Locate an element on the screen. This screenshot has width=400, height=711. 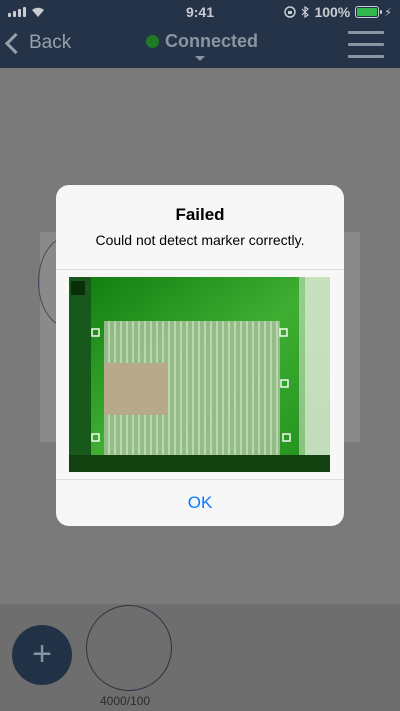
connected-dot-icon is located at coordinates (152, 41).